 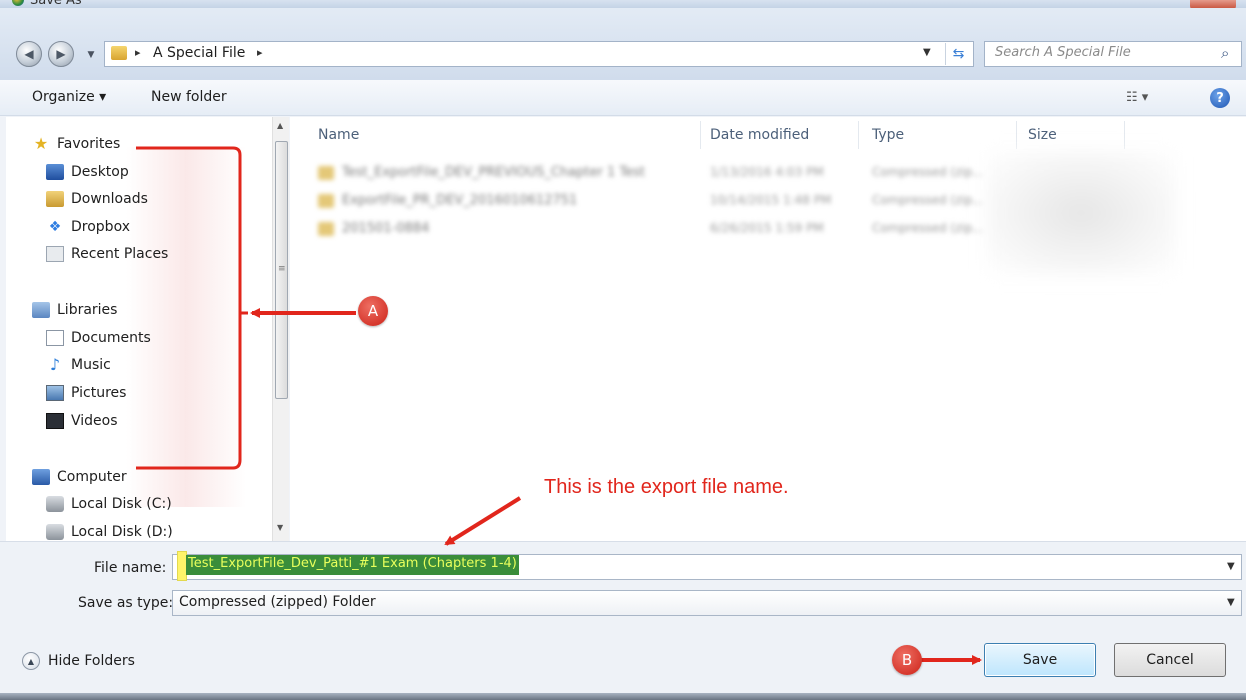 What do you see at coordinates (623, 5) in the screenshot?
I see `title-bar: Save As` at bounding box center [623, 5].